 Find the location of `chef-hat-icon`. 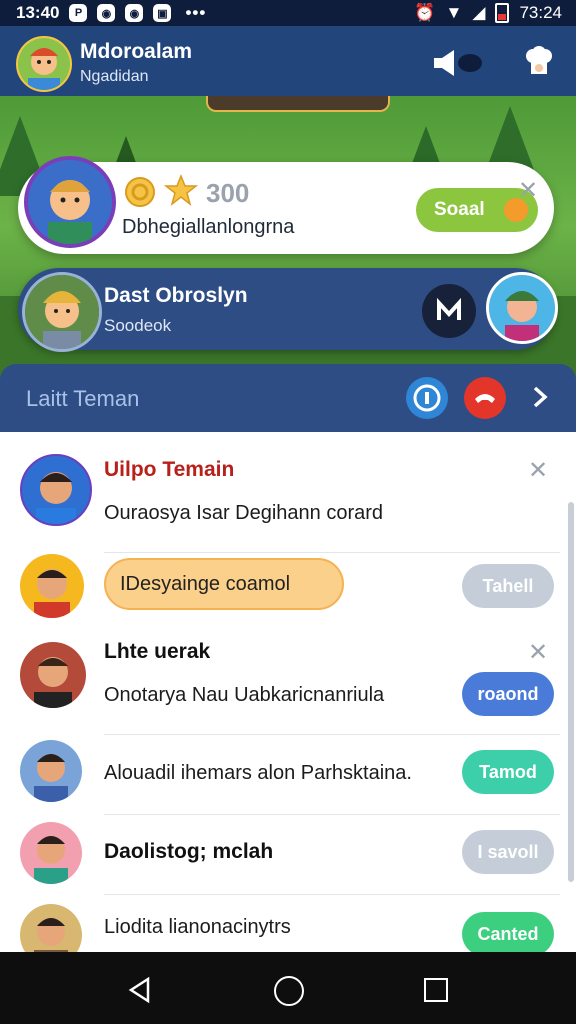

chef-hat-icon is located at coordinates (539, 63).